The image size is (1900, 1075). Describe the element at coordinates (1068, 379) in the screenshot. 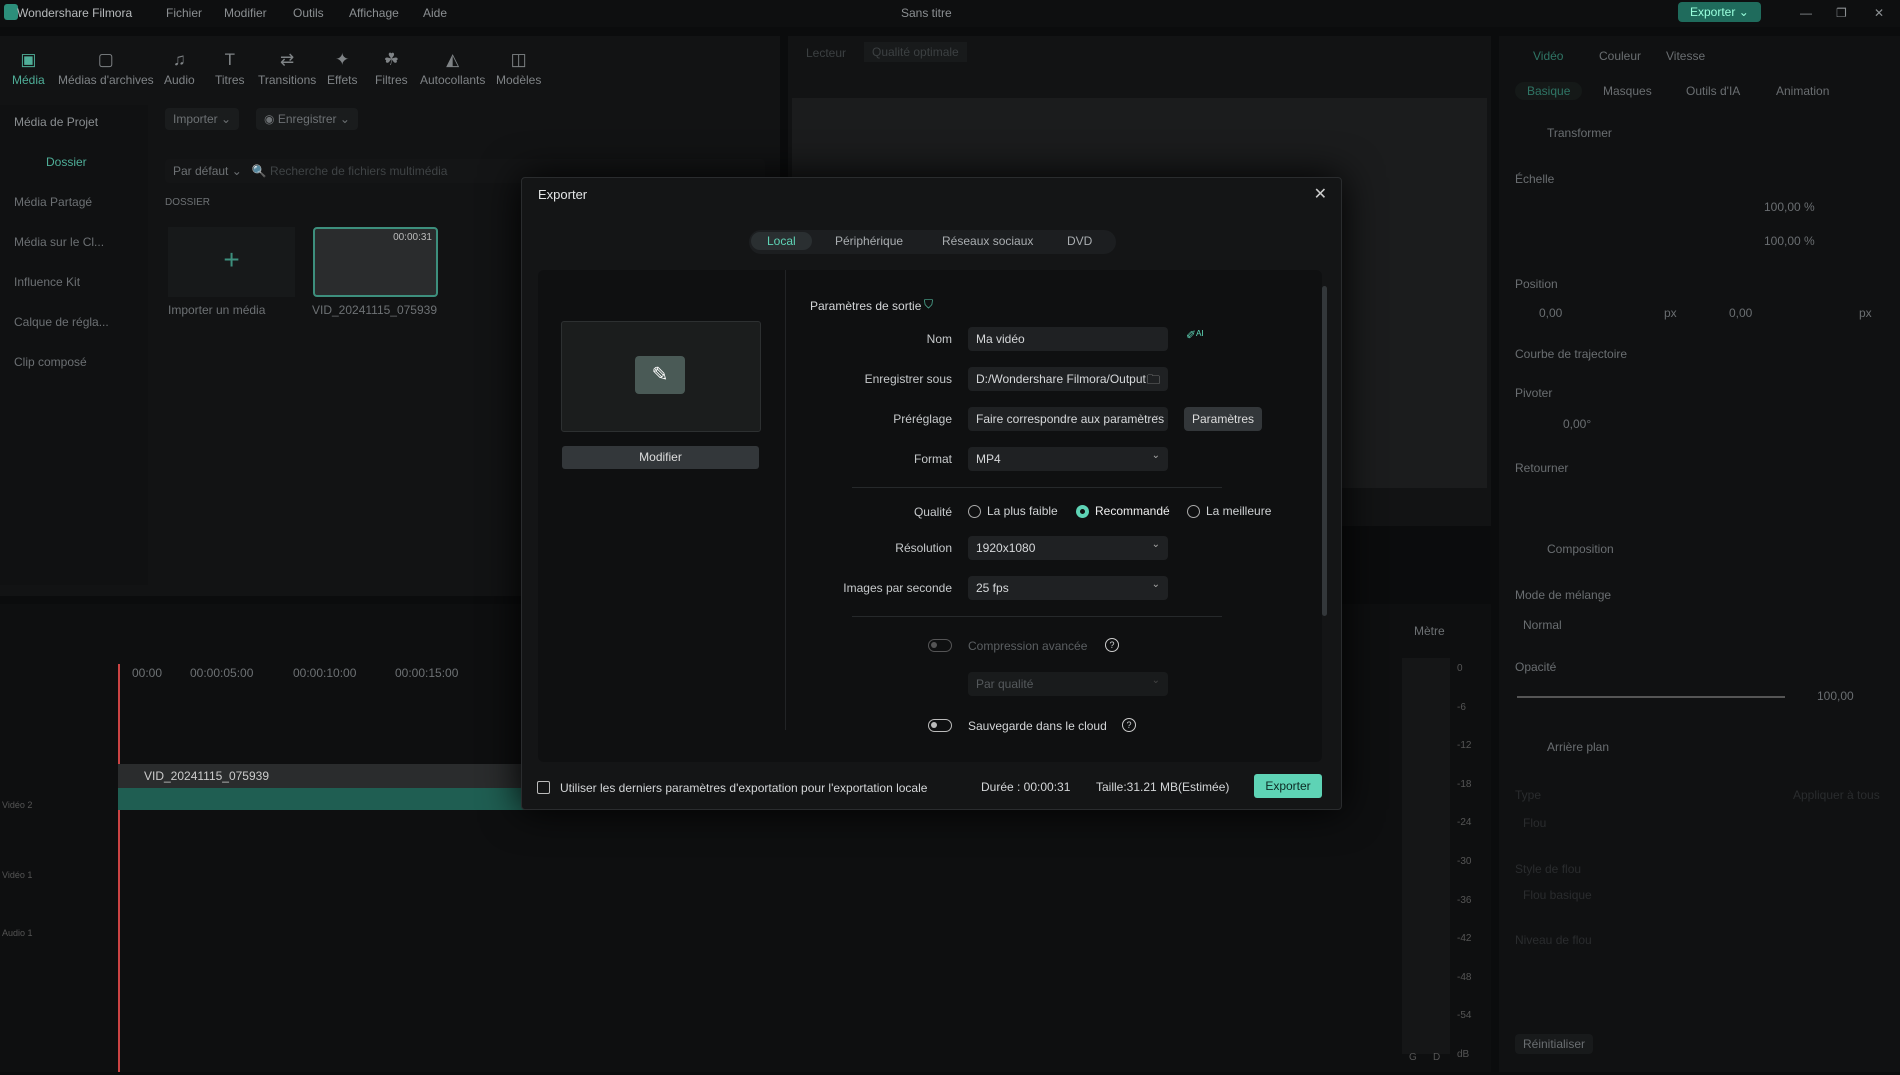

I see `save-to-field: D:/Wondershare Filmora/Output 🗀` at that location.